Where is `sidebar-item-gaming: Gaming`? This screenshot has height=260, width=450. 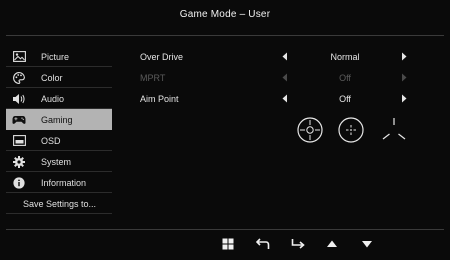 sidebar-item-gaming: Gaming is located at coordinates (59, 119).